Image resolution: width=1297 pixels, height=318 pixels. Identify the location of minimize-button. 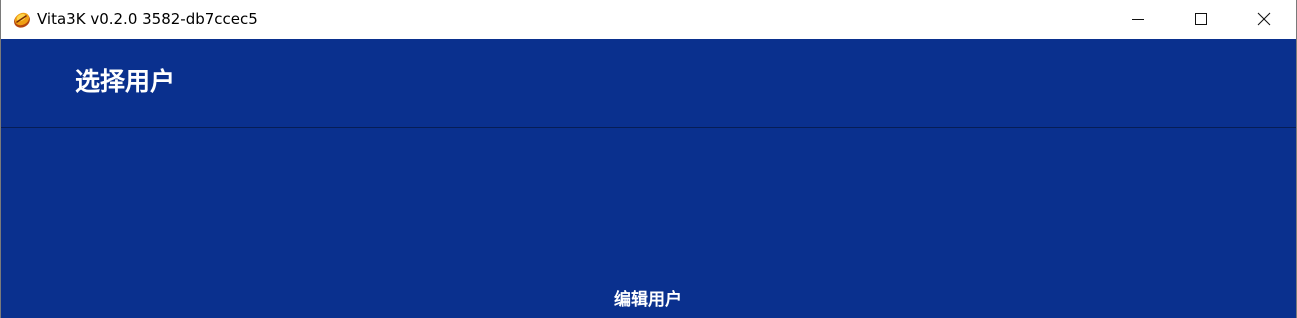
(1138, 19).